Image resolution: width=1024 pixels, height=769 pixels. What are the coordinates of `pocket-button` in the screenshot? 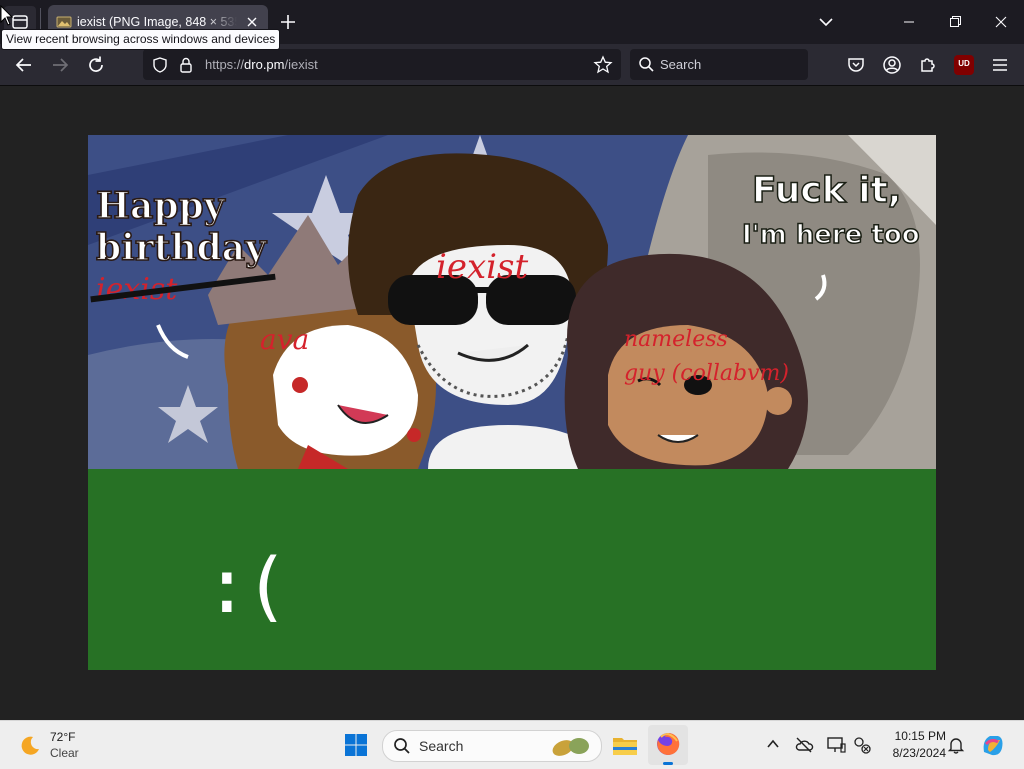 It's located at (856, 65).